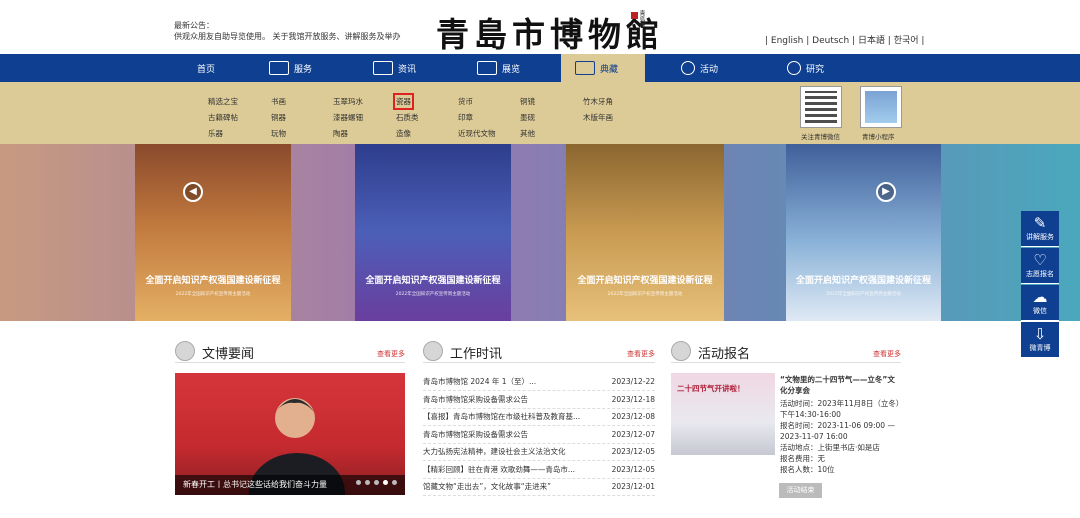 This screenshot has height=518, width=1080. I want to click on side-volunteer-button: ♡ 志愿报名, so click(1040, 266).